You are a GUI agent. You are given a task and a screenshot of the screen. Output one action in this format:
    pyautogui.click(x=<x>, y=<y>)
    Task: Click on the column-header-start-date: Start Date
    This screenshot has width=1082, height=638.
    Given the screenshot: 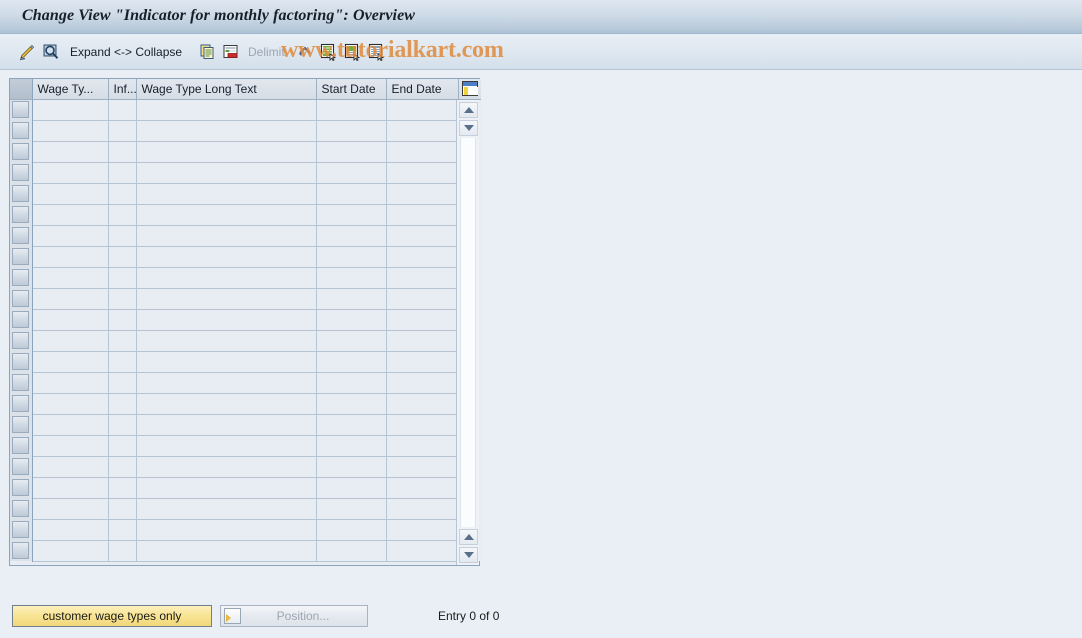 What is the action you would take?
    pyautogui.click(x=351, y=89)
    